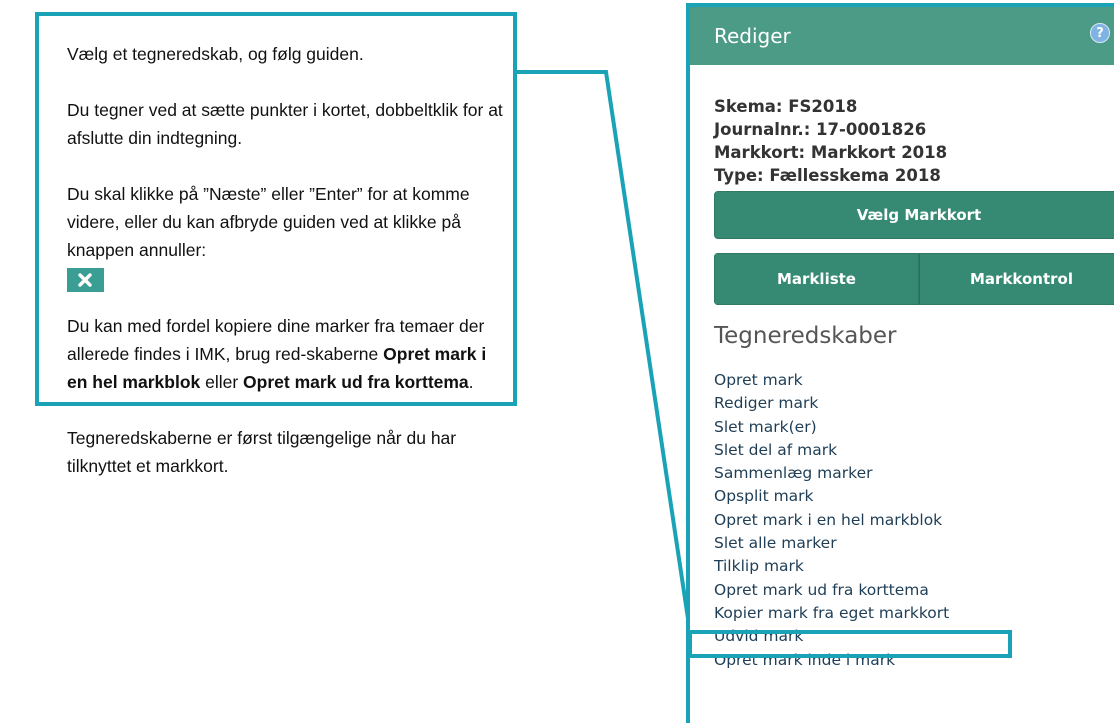 This screenshot has width=1114, height=723. I want to click on field-control-button: Markkontrol, so click(1016, 279).